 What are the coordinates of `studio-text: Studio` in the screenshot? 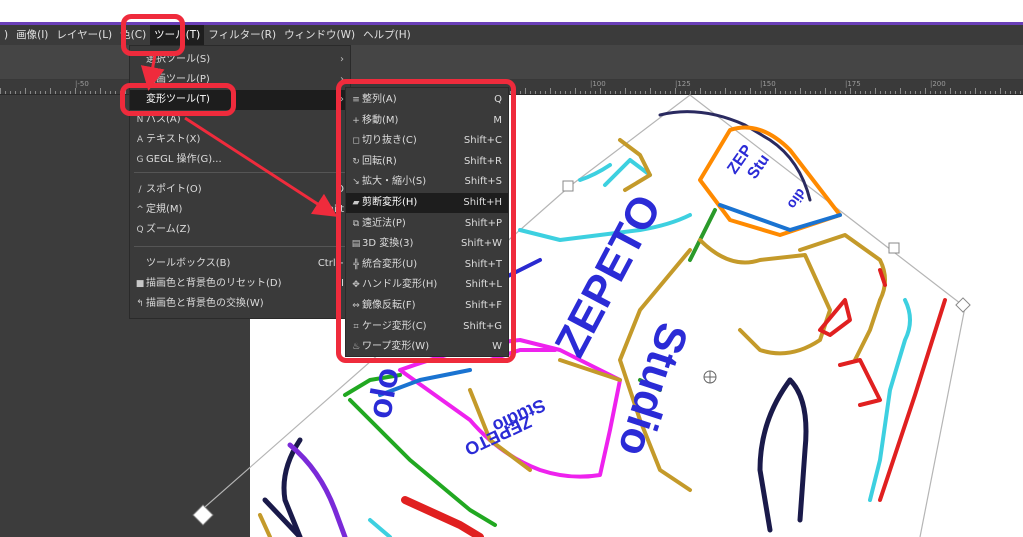 It's located at (652, 389).